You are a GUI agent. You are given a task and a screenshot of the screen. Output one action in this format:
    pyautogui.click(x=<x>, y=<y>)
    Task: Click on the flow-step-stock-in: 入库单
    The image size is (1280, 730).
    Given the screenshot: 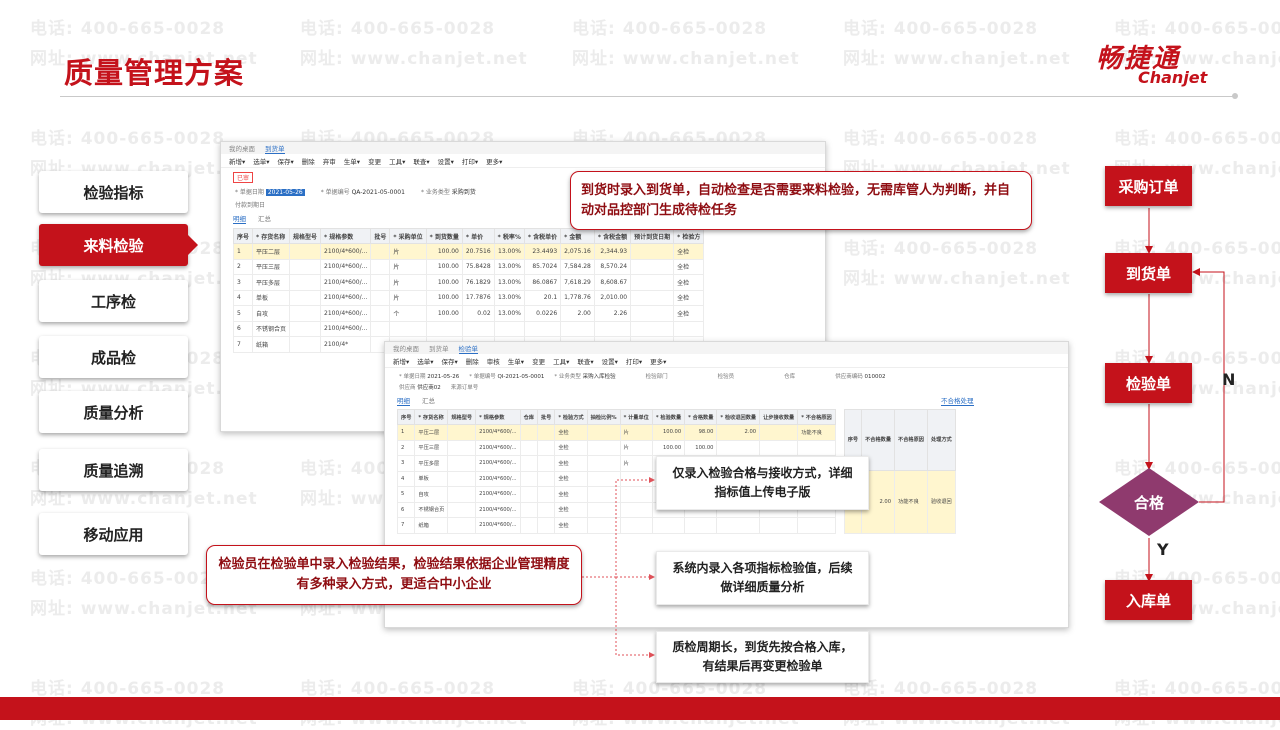 What is the action you would take?
    pyautogui.click(x=1148, y=600)
    